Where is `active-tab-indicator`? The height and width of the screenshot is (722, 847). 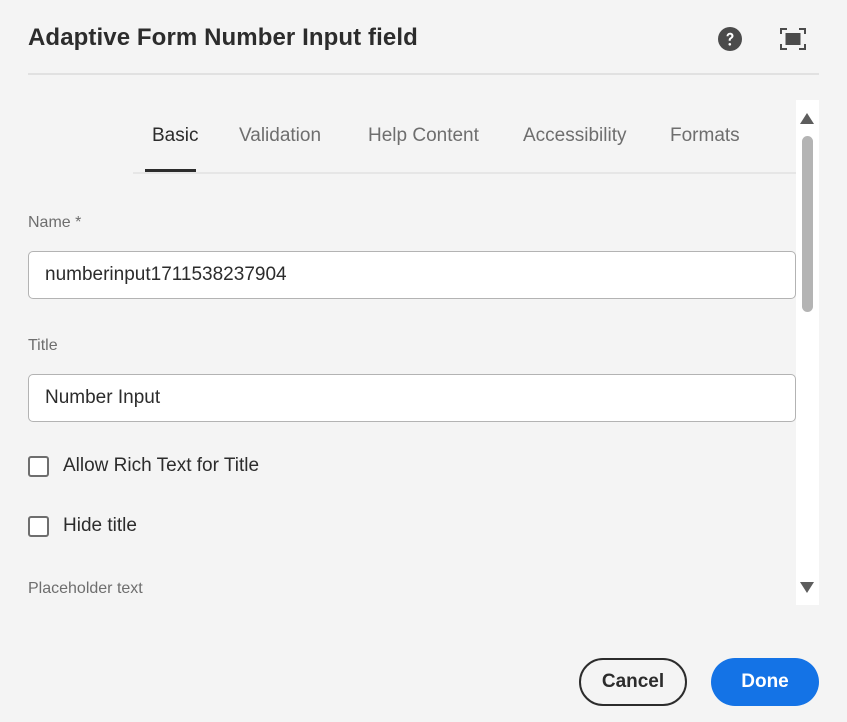
active-tab-indicator is located at coordinates (170, 170).